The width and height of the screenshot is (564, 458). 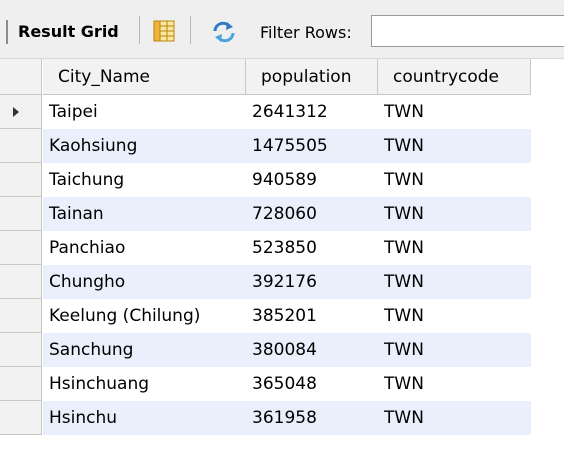 I want to click on cell-population: 365048, so click(x=312, y=384).